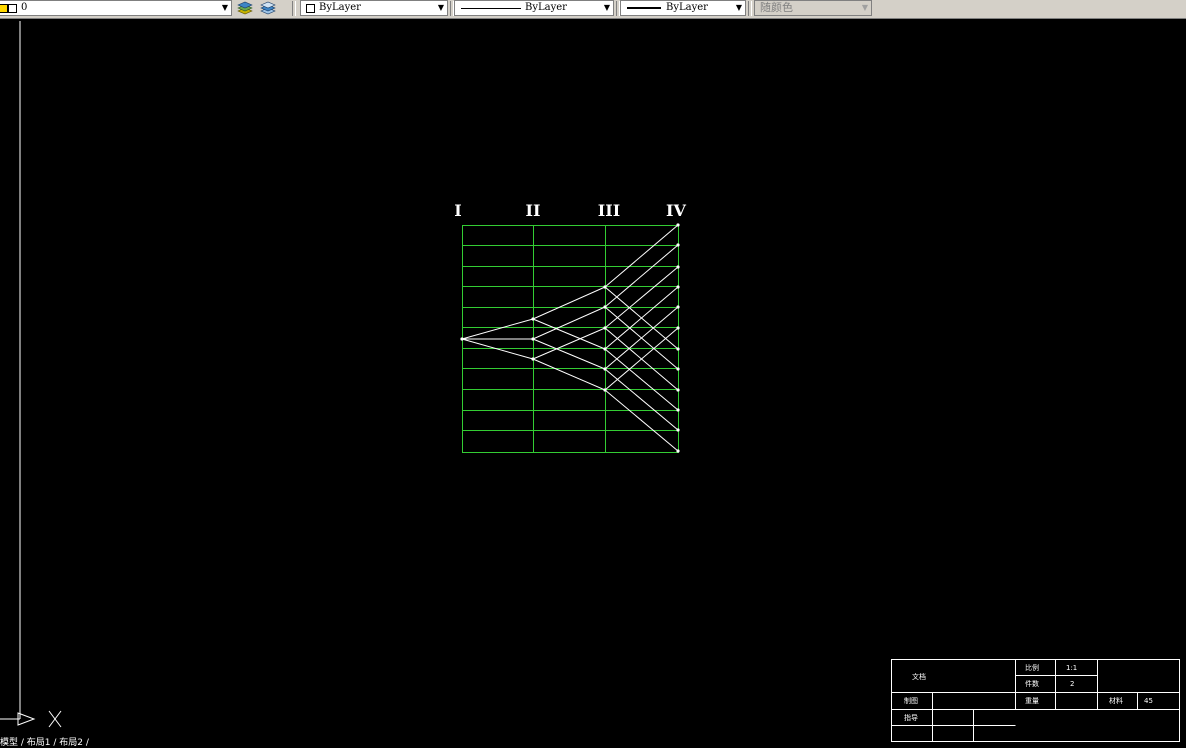  Describe the element at coordinates (150, 743) in the screenshot. I see `layout-tabs: 模型 / 布局1 / 布局2 /` at that location.